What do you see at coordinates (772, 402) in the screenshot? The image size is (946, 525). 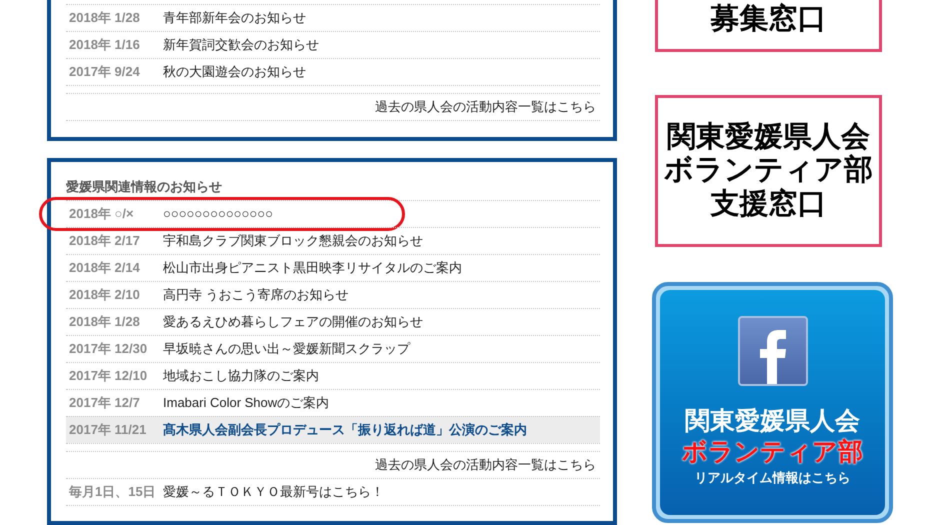 I see `facebook-banner: 関東愛媛県人会 ボランティア部 リアルタイム情報はこちら` at bounding box center [772, 402].